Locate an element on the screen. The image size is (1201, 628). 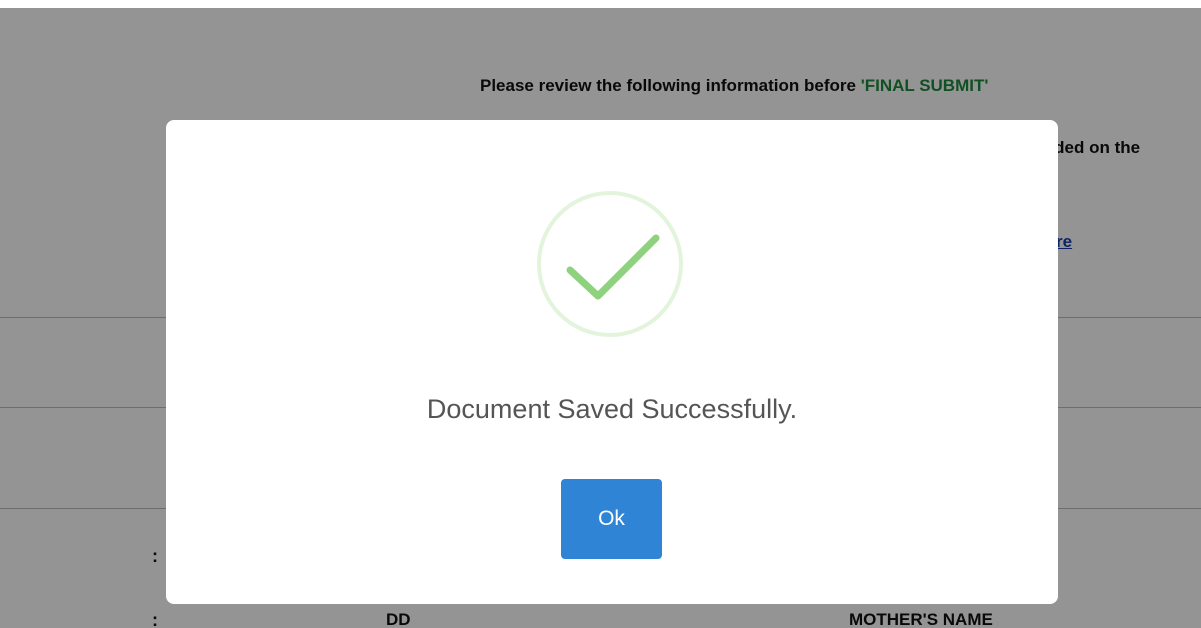
ok-button: Ok is located at coordinates (611, 519).